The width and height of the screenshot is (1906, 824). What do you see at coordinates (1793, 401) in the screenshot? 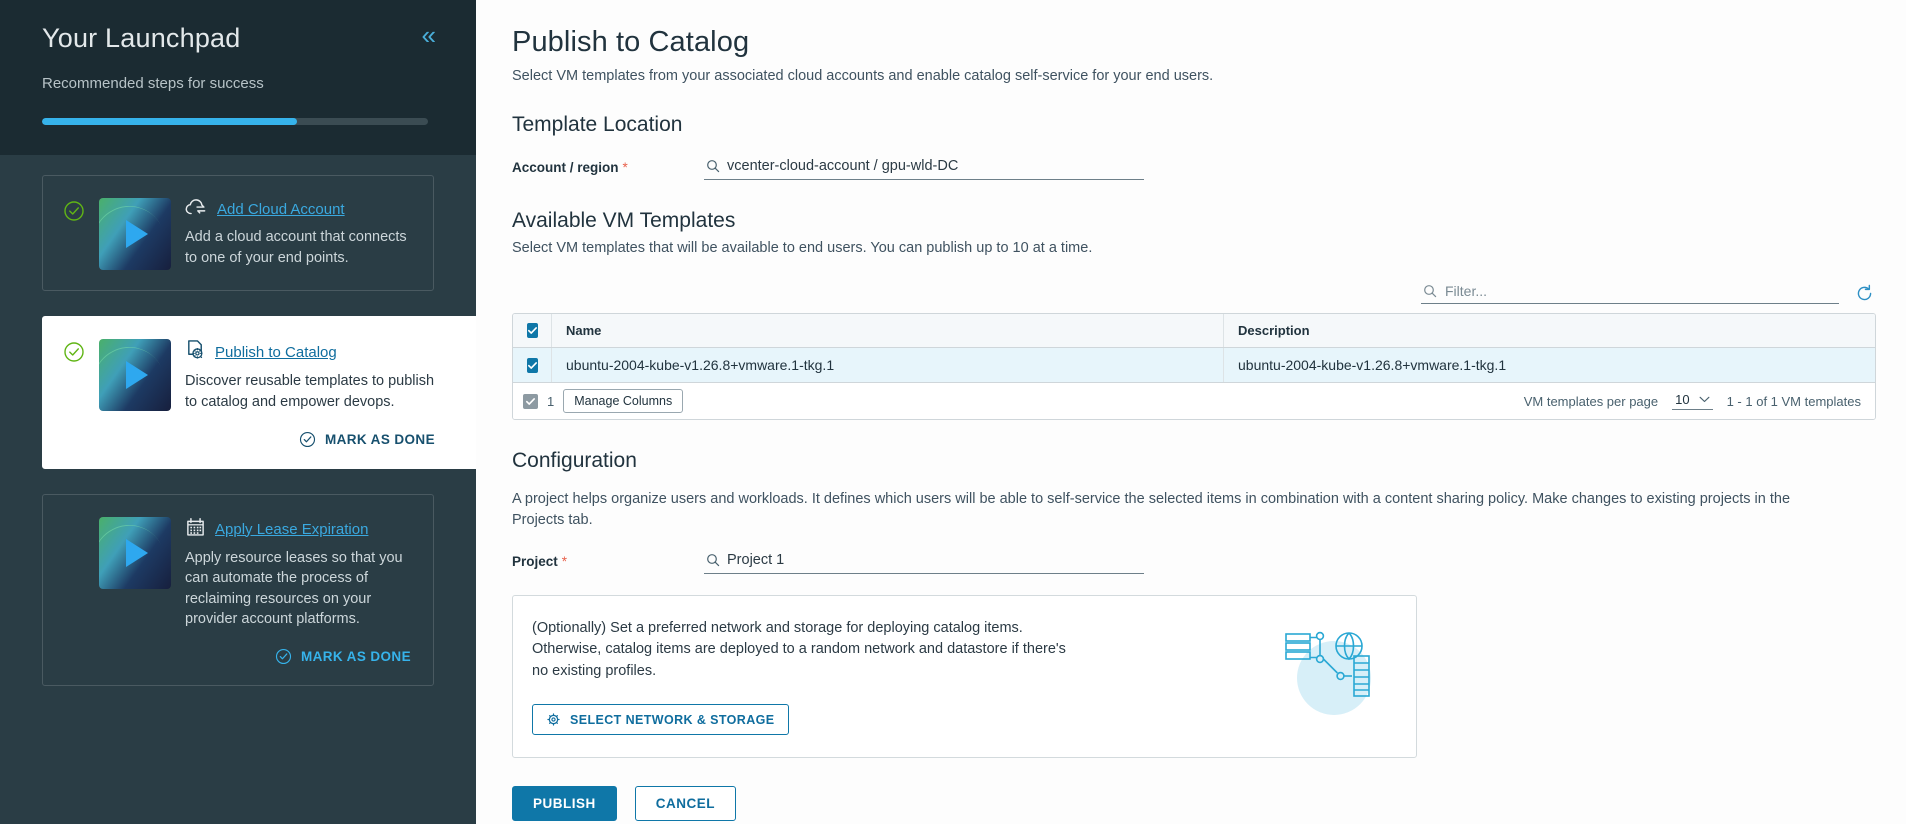
I see `pagination-range: 1 - 1 of 1 VM templates` at bounding box center [1793, 401].